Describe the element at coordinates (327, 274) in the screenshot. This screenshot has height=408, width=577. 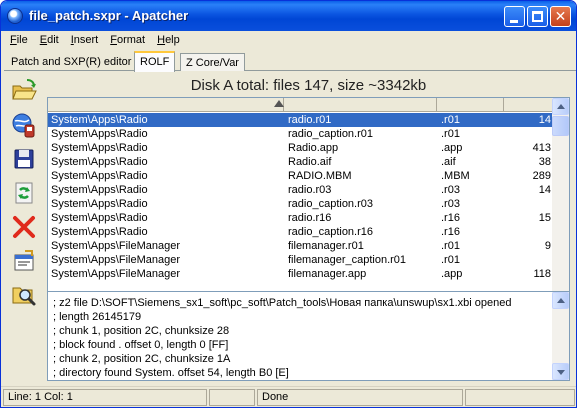
I see `file-name: filemanager.app` at that location.